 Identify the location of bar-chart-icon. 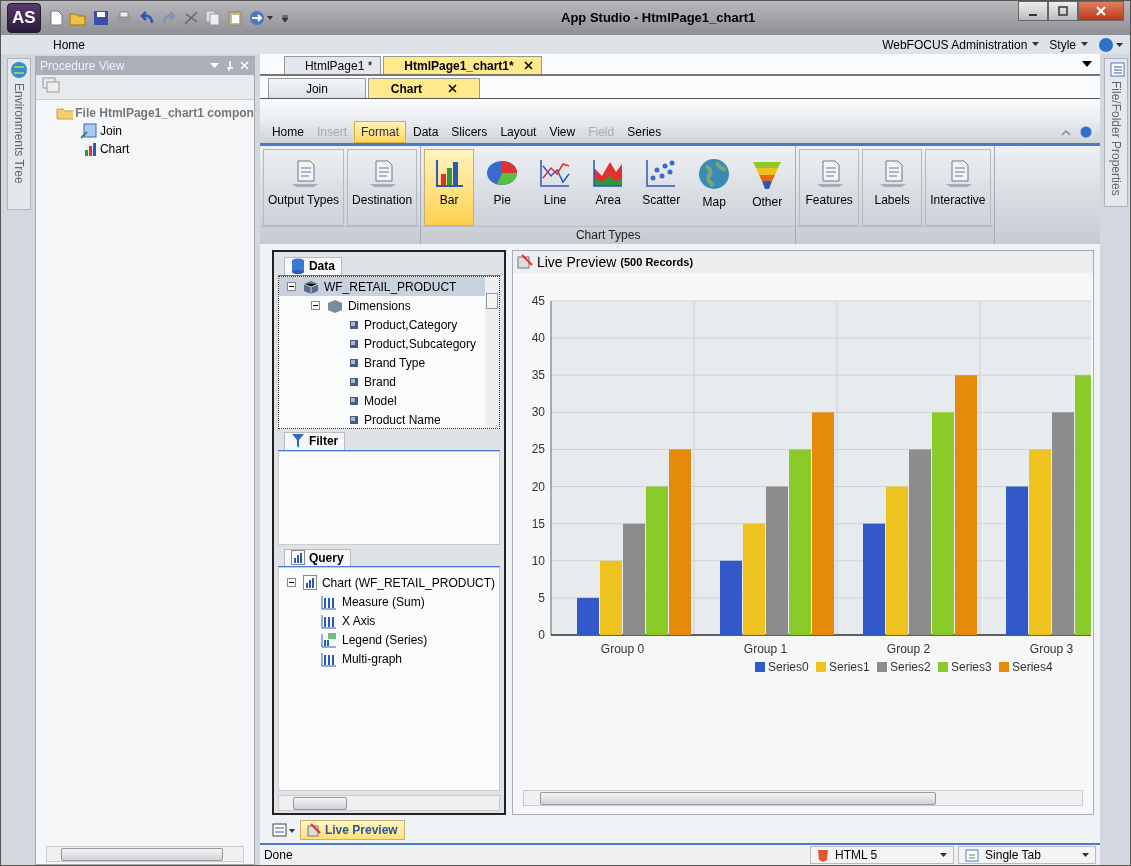
(449, 173).